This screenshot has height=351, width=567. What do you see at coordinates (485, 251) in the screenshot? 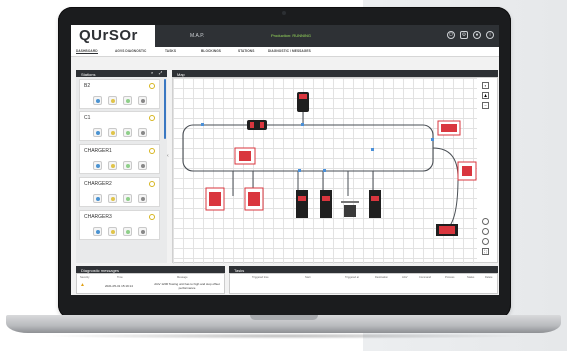
I see `fullscreen-icon: ⛶` at bounding box center [485, 251].